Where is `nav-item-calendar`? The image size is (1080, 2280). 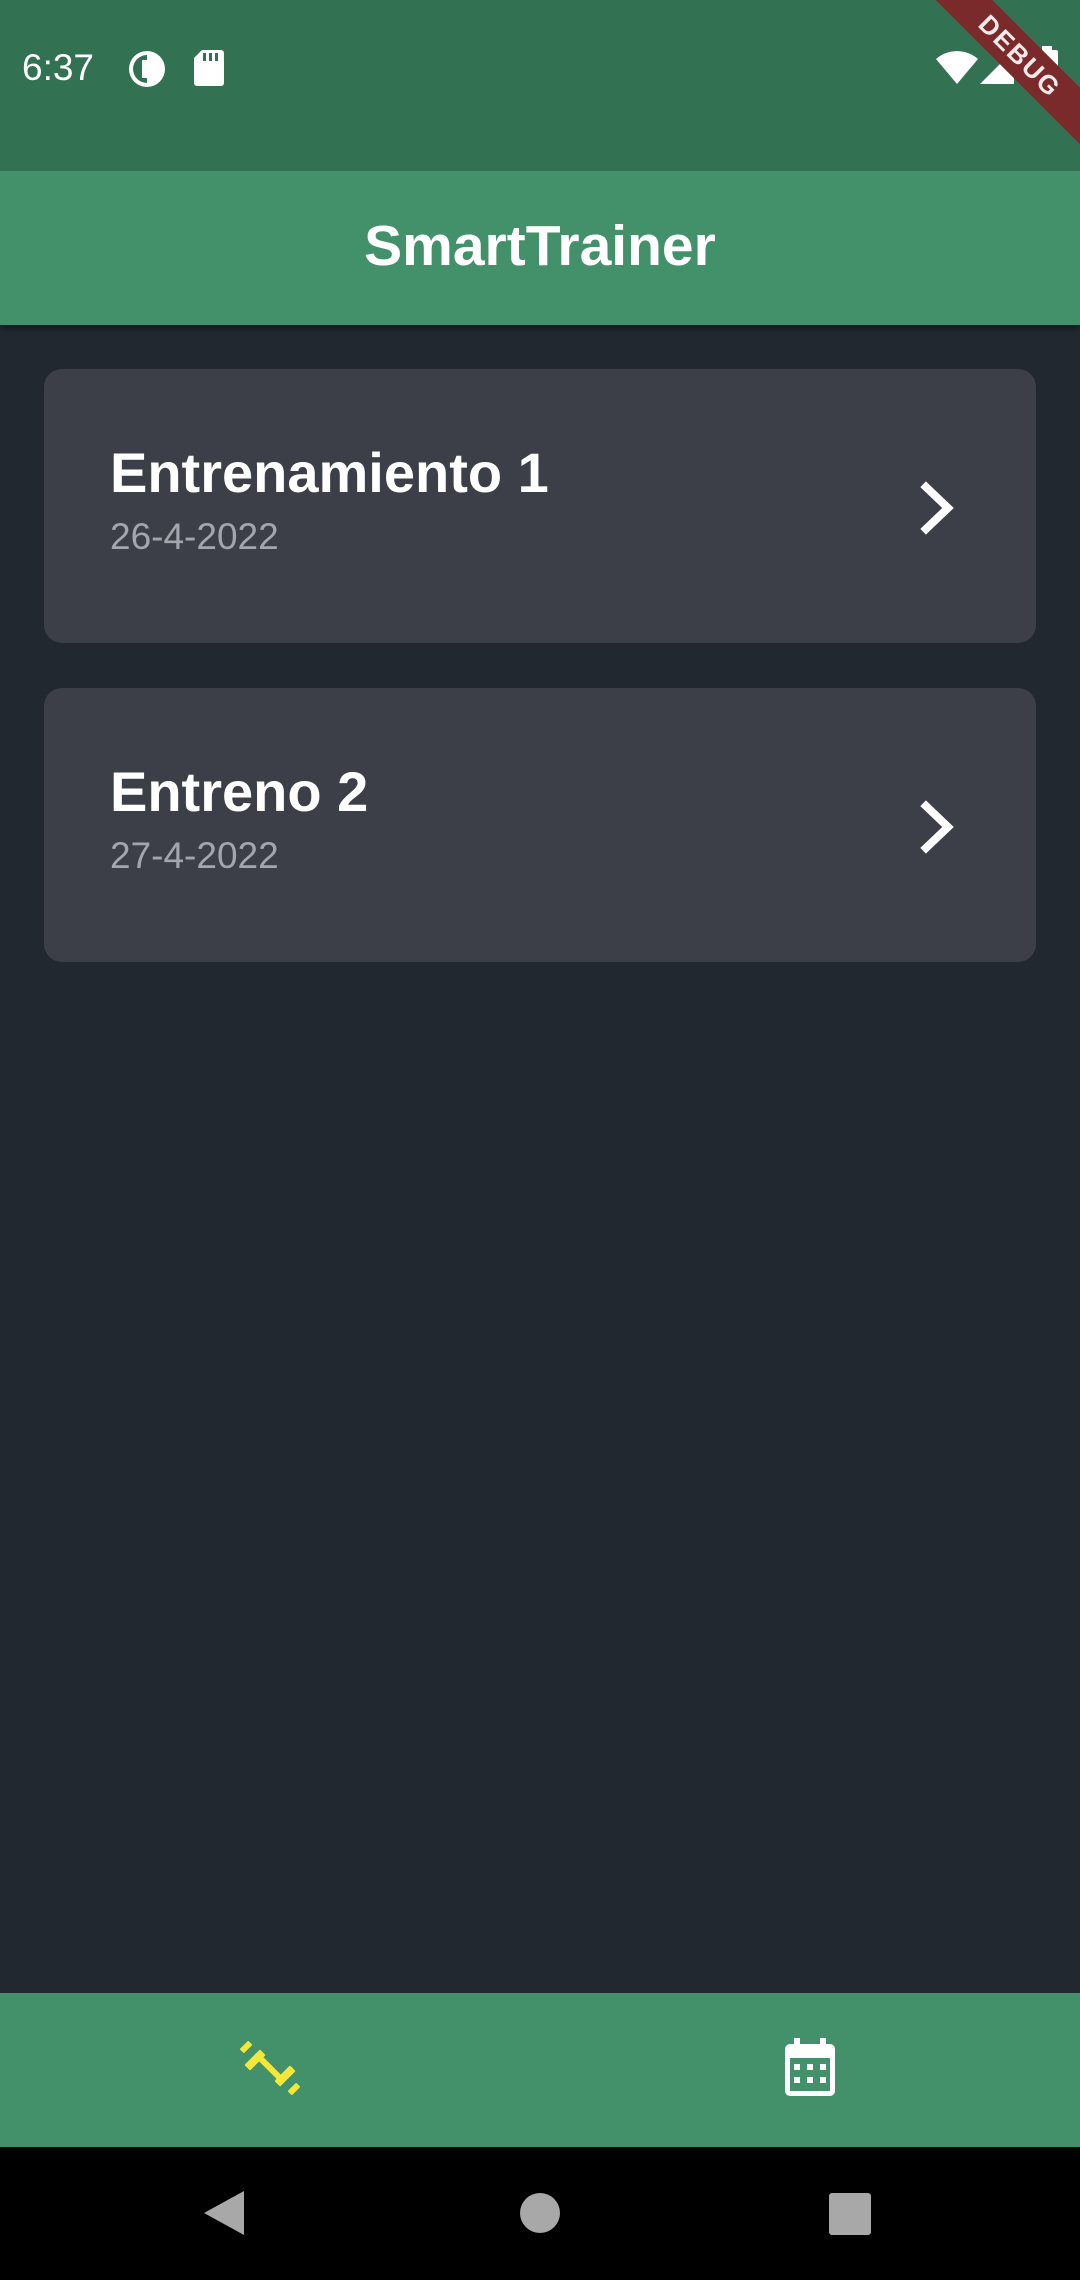 nav-item-calendar is located at coordinates (810, 2070).